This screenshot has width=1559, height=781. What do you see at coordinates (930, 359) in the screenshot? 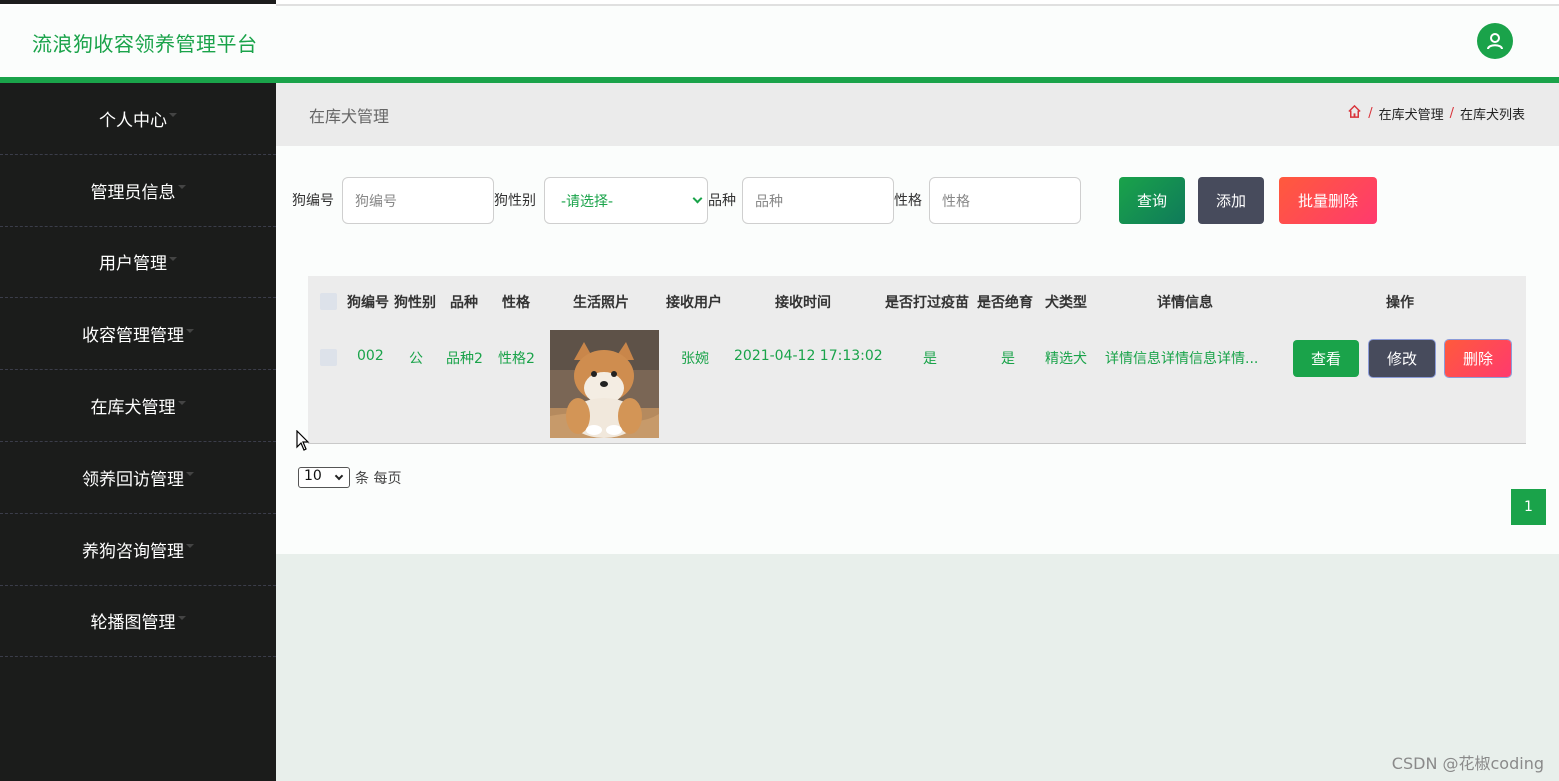
I see `cell-vaccinated: 是` at bounding box center [930, 359].